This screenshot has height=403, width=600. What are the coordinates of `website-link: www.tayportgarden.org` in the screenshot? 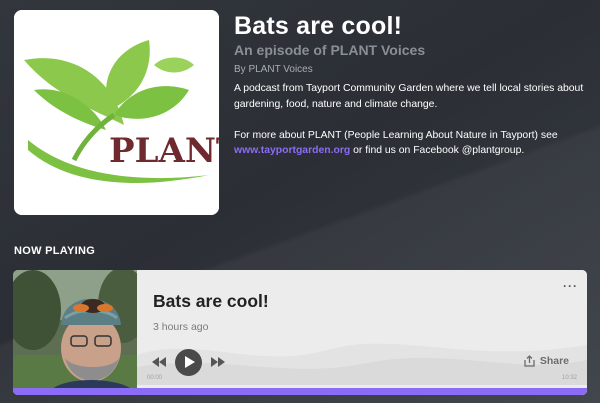 It's located at (292, 150).